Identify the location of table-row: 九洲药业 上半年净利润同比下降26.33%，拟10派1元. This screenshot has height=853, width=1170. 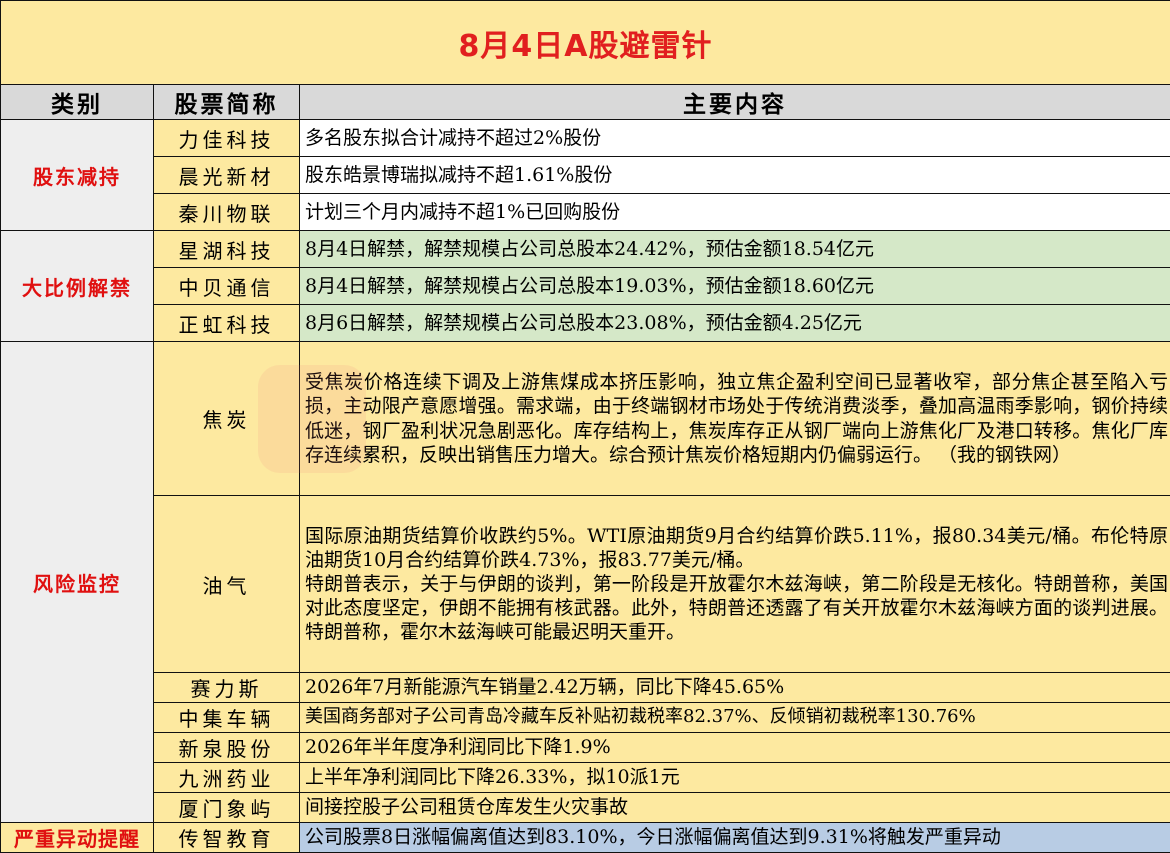
(585, 778).